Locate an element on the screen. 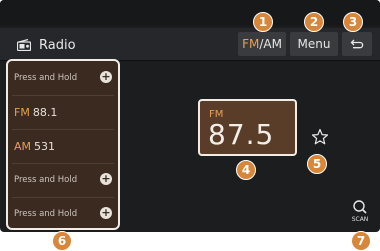 The width and height of the screenshot is (380, 251). callout-badge-2: 2 is located at coordinates (314, 22).